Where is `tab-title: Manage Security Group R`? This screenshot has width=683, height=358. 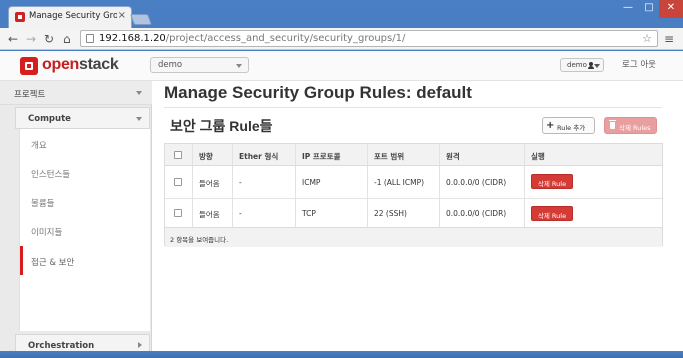
tab-title: Manage Security Group R is located at coordinates (73, 16).